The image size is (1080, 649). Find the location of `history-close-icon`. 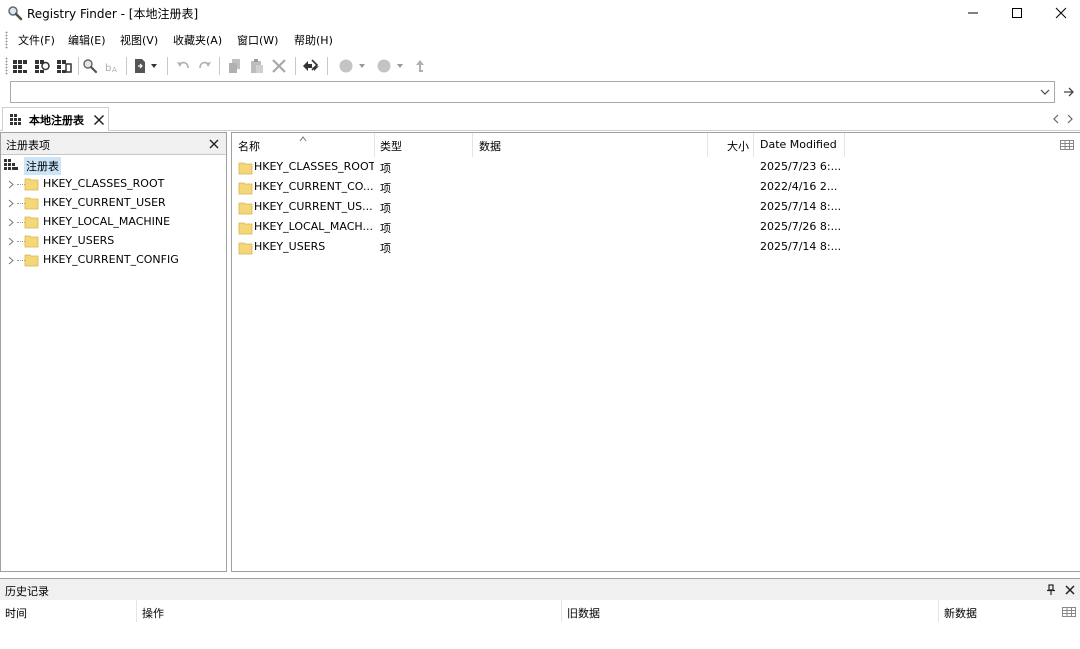

history-close-icon is located at coordinates (1070, 590).